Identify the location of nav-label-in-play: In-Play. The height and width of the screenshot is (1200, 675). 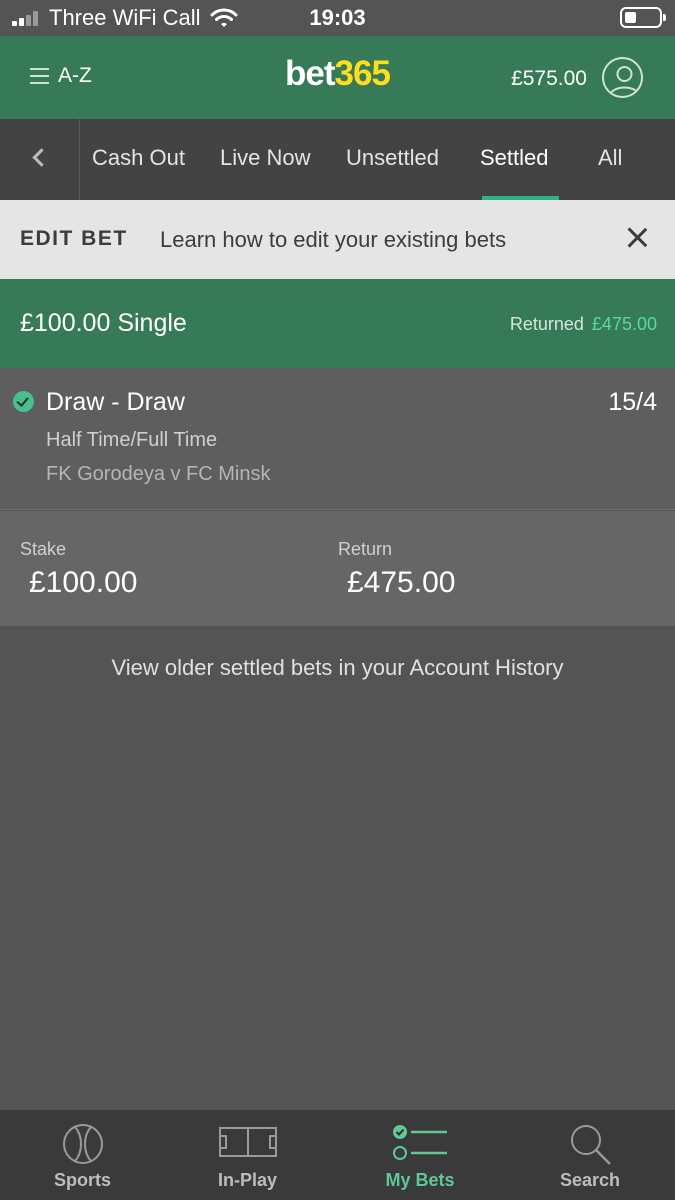
(247, 1180).